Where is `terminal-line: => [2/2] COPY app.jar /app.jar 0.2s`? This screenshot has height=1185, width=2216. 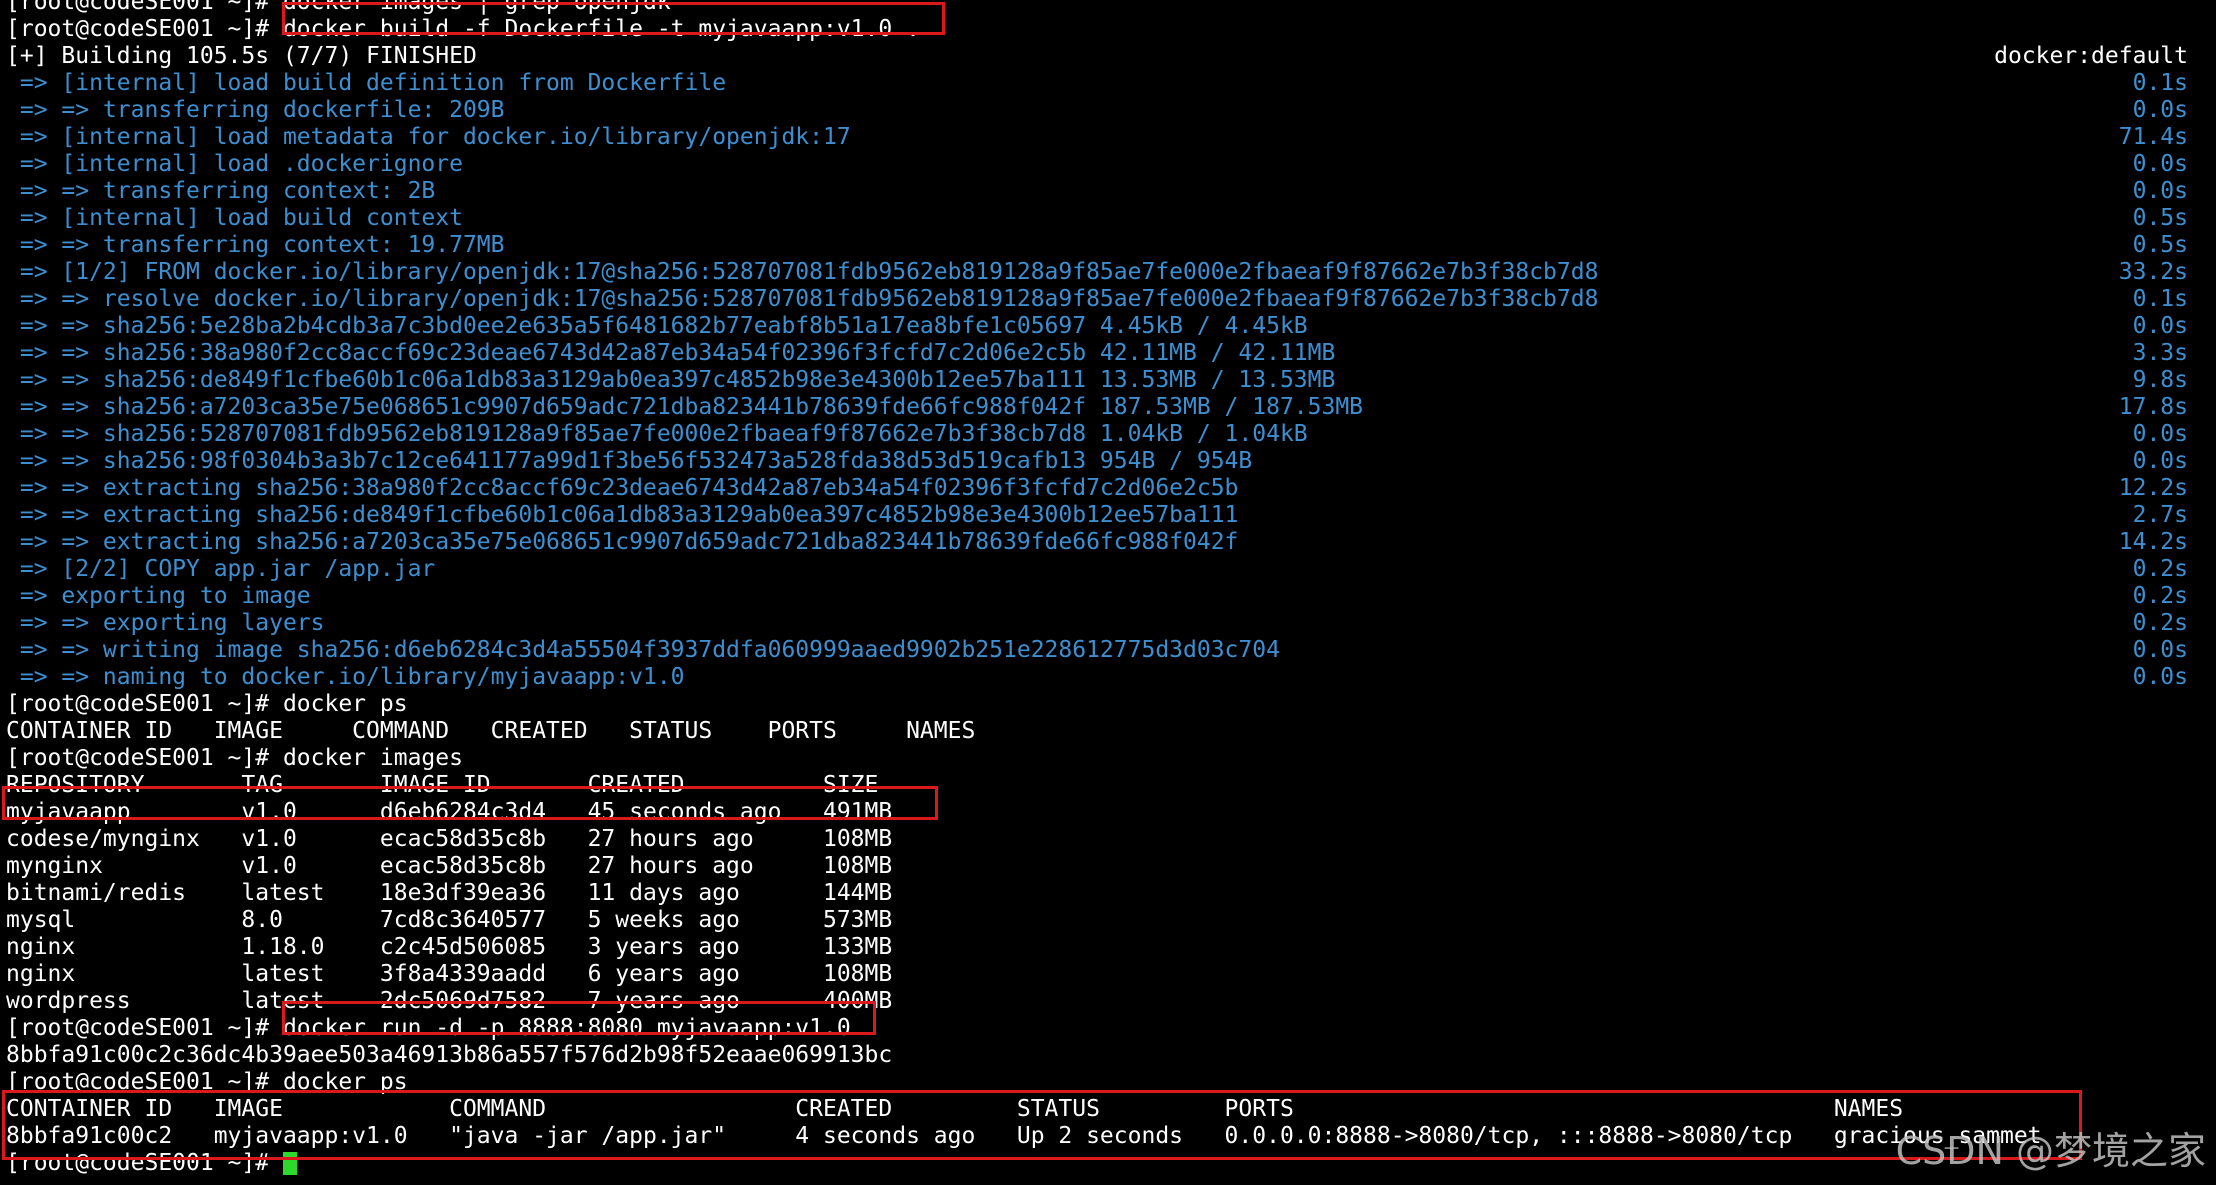
terminal-line: => [2/2] COPY app.jar /app.jar 0.2s is located at coordinates (1108, 569).